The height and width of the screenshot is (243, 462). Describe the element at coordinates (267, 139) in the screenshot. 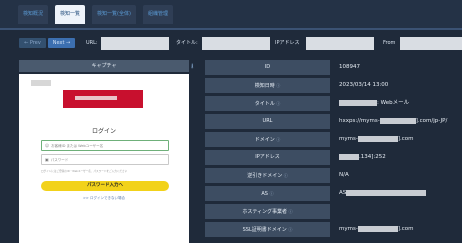

I see `detail-label: ドメイン ⓘ` at that location.